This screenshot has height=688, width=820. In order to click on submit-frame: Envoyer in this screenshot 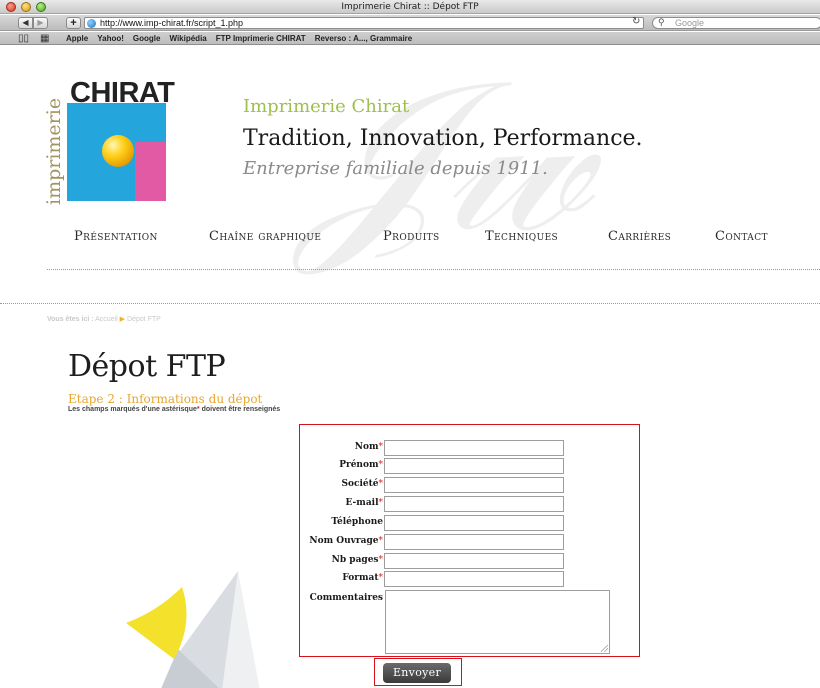, I will do `click(418, 672)`.